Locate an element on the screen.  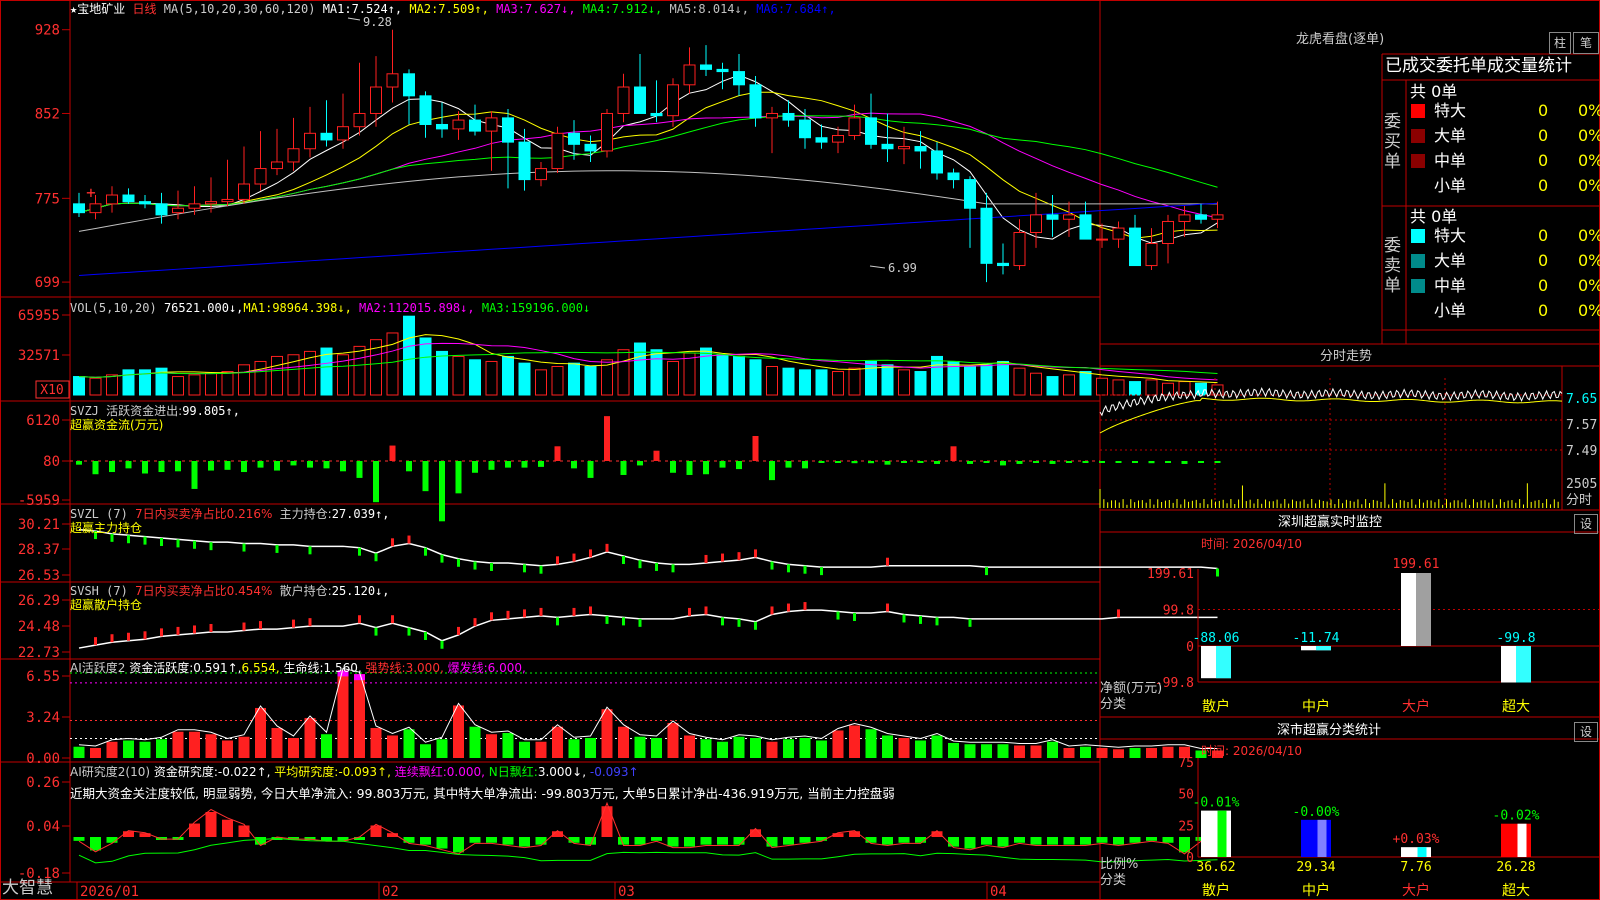
classify-value-label: 36.62 is located at coordinates (1215, 867).